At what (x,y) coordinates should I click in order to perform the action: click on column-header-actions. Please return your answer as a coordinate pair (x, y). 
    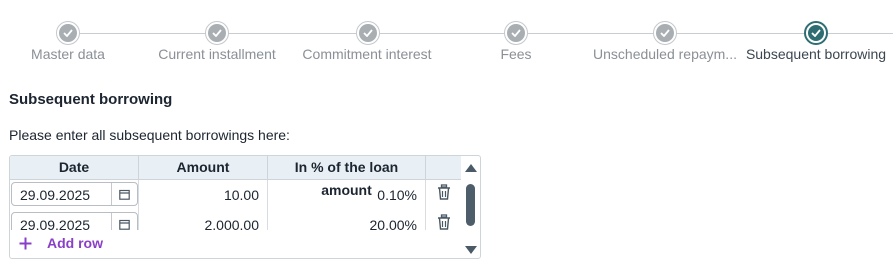
    Looking at the image, I should click on (443, 168).